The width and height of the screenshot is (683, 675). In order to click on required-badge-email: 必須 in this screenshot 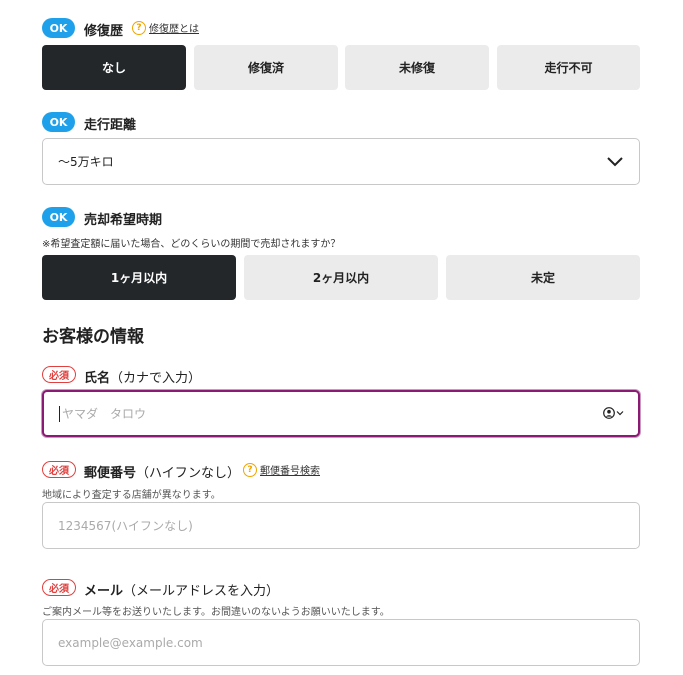, I will do `click(59, 587)`.